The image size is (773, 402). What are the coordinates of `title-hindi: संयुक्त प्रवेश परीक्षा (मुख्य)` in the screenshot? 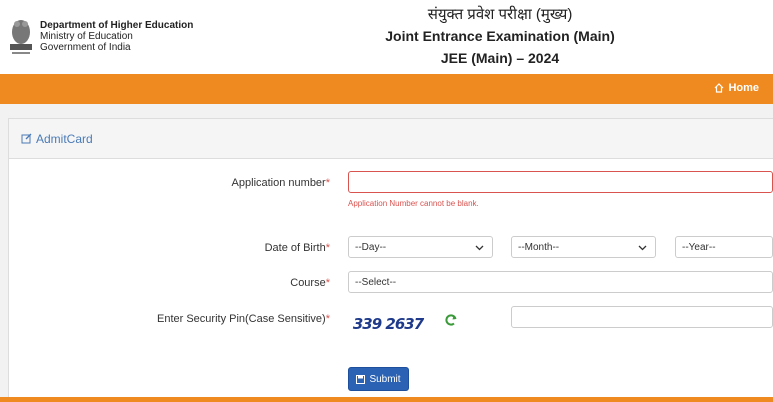 It's located at (500, 14).